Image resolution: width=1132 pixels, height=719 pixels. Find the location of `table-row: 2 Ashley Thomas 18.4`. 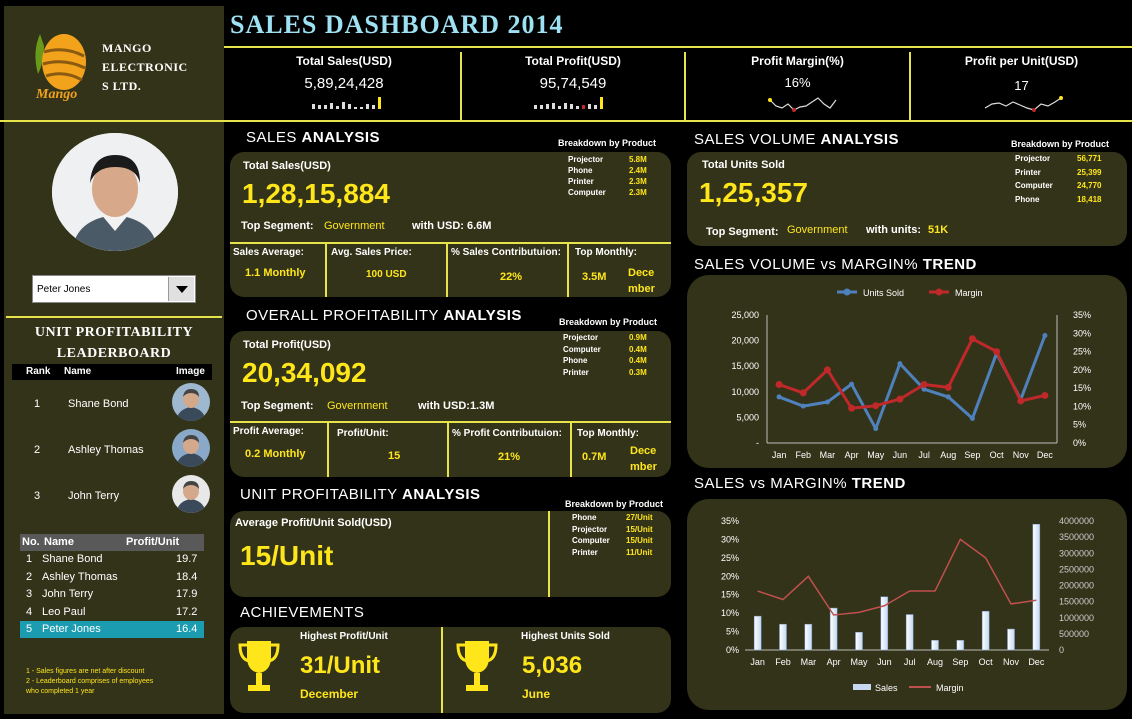

table-row: 2 Ashley Thomas 18.4 is located at coordinates (112, 577).